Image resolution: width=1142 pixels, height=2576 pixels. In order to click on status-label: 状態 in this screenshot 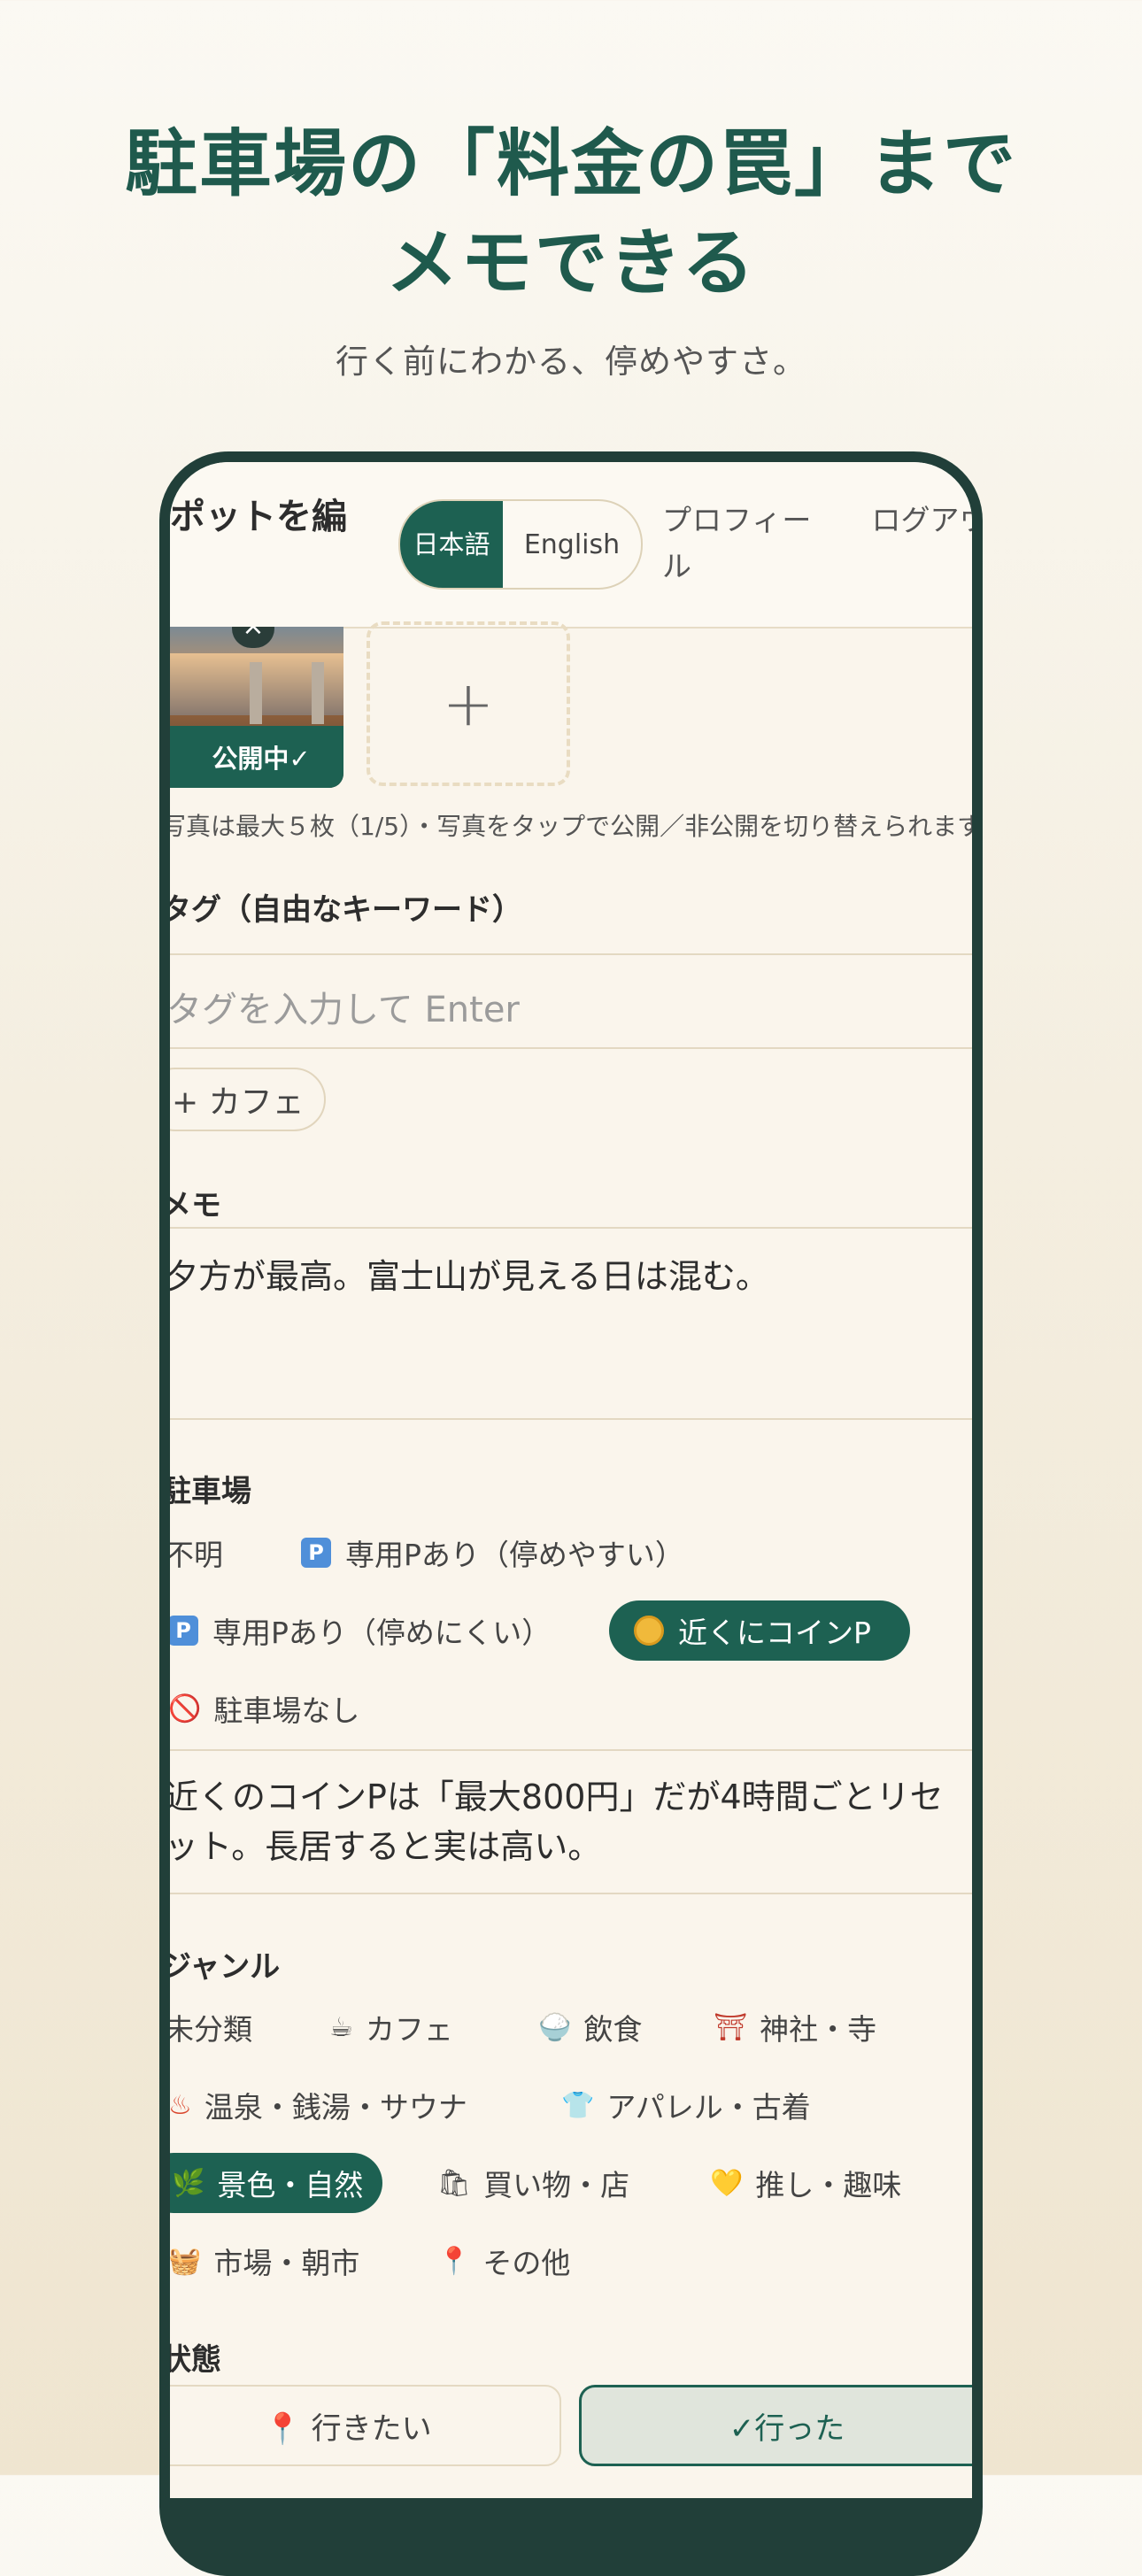, I will do `click(195, 2360)`.